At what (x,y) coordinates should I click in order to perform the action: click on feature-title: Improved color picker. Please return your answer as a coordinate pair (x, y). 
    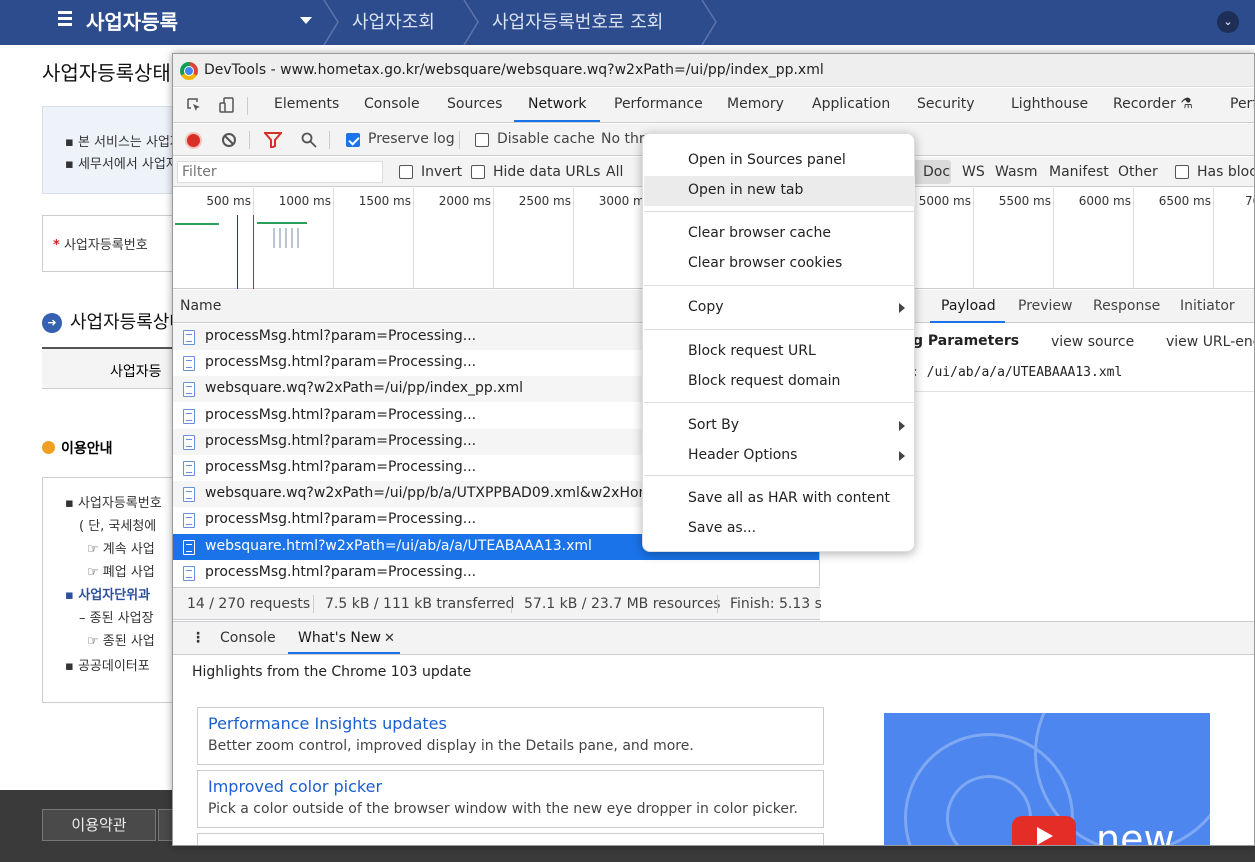
    Looking at the image, I should click on (295, 786).